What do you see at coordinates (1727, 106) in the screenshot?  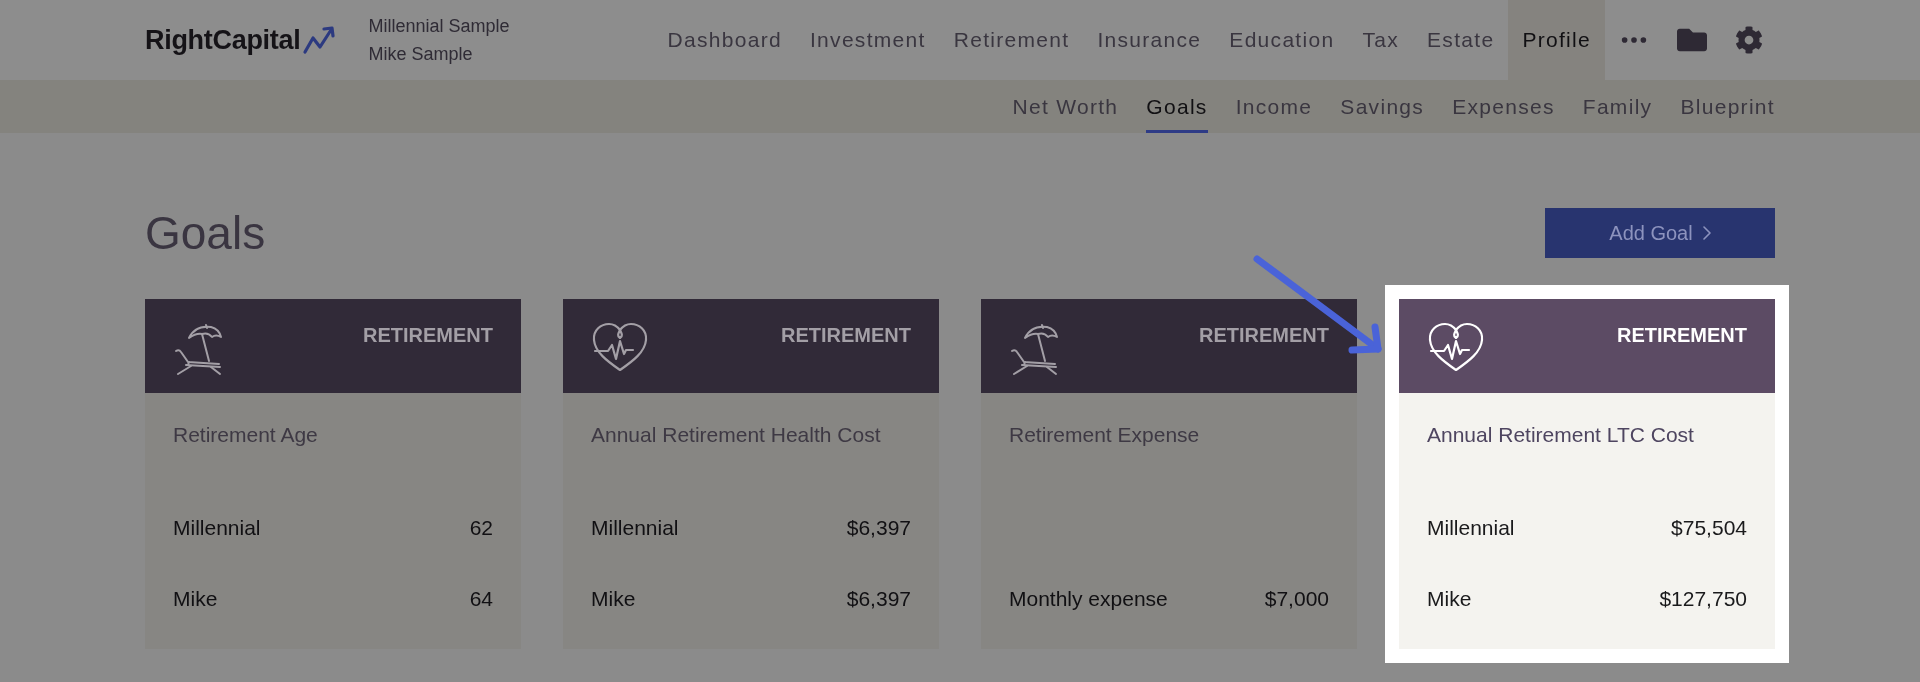 I see `sub-nav-tab: Blueprint` at bounding box center [1727, 106].